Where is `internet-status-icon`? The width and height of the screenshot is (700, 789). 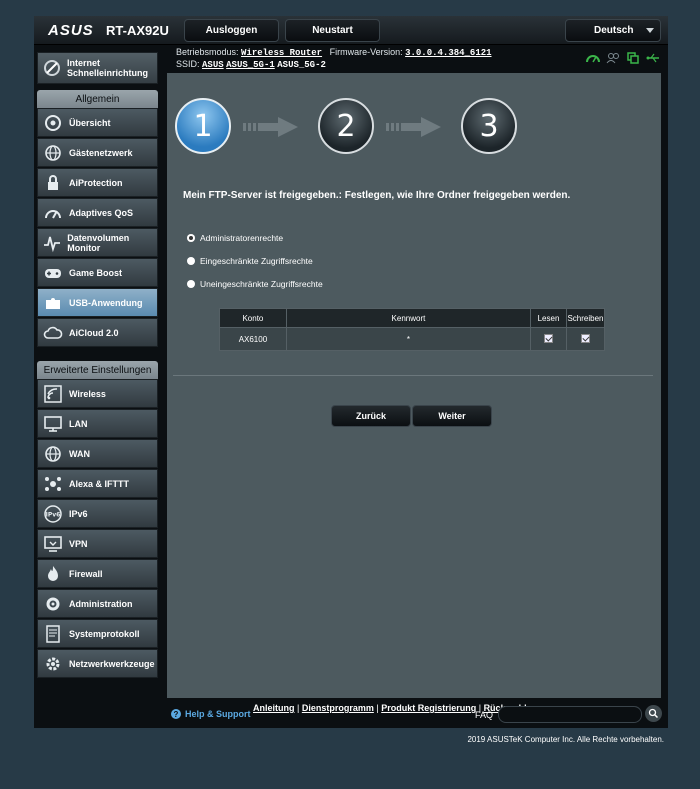 internet-status-icon is located at coordinates (593, 58).